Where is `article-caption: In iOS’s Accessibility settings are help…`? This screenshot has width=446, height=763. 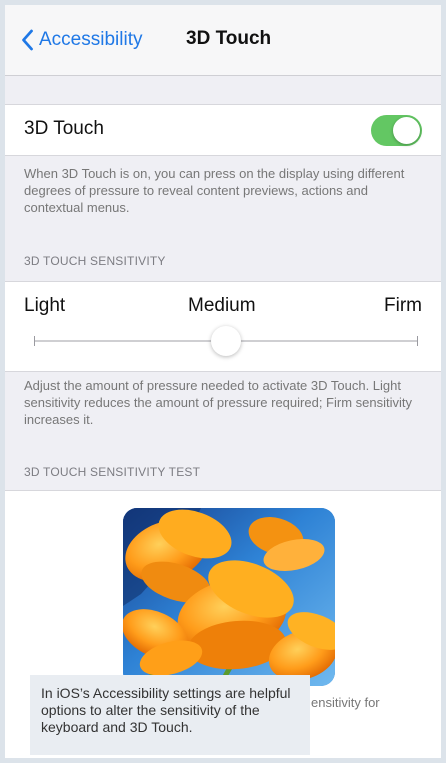 article-caption: In iOS’s Accessibility settings are help… is located at coordinates (170, 715).